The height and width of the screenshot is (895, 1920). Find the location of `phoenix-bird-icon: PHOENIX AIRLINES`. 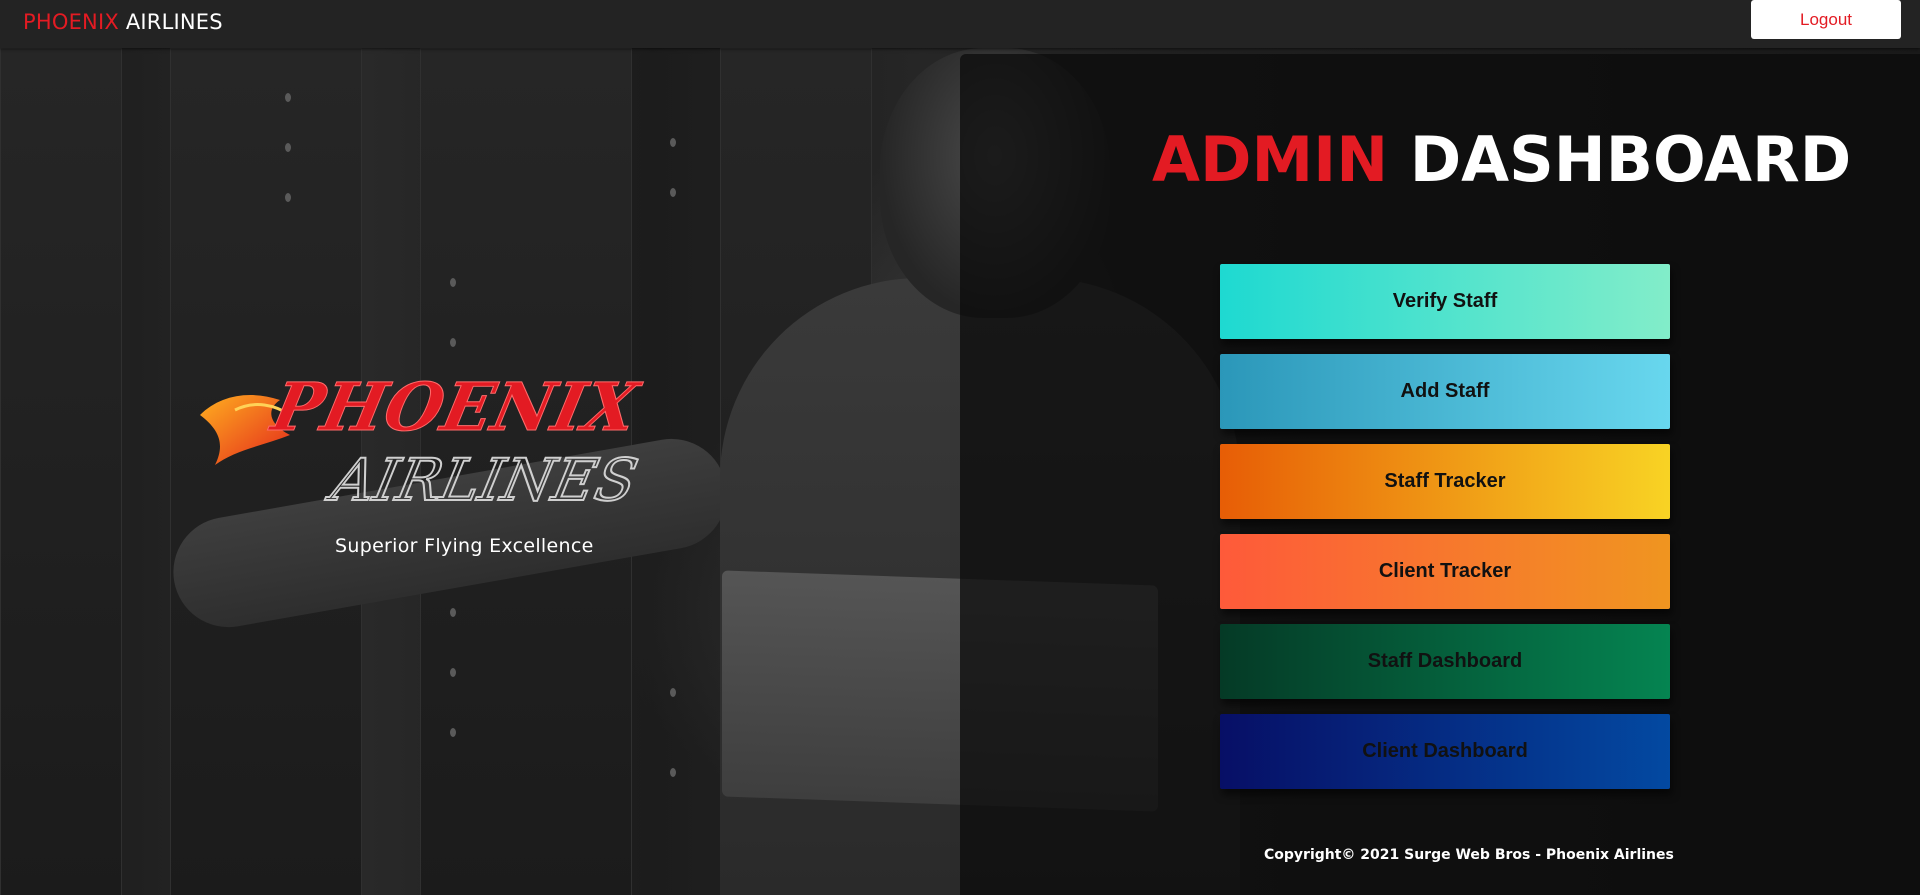

phoenix-bird-icon: PHOENIX AIRLINES is located at coordinates (423, 441).